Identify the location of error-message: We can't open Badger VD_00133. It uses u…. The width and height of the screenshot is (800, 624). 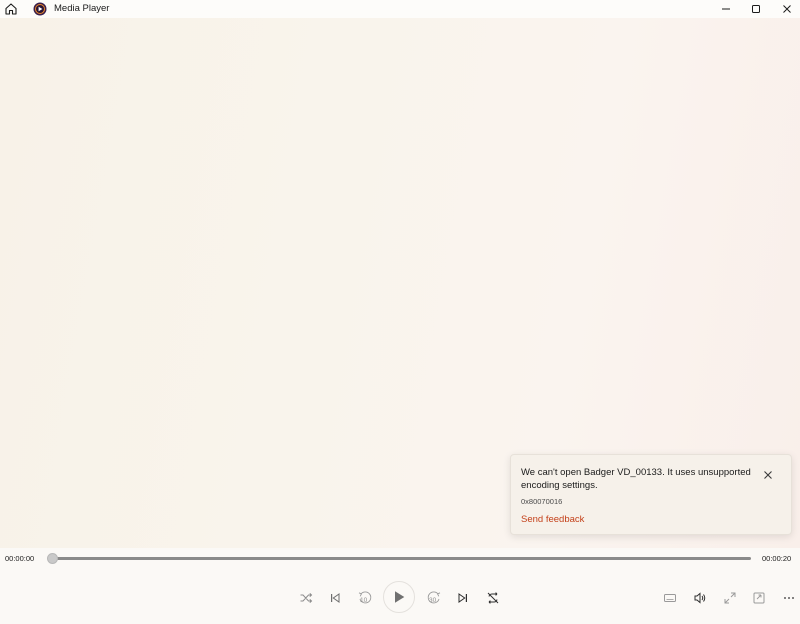
(636, 479).